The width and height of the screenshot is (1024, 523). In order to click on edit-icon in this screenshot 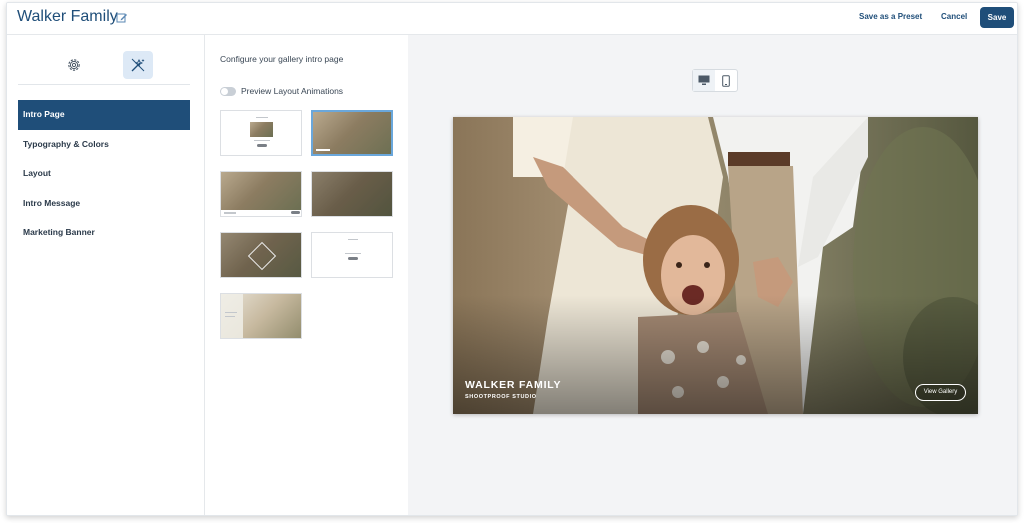, I will do `click(122, 18)`.